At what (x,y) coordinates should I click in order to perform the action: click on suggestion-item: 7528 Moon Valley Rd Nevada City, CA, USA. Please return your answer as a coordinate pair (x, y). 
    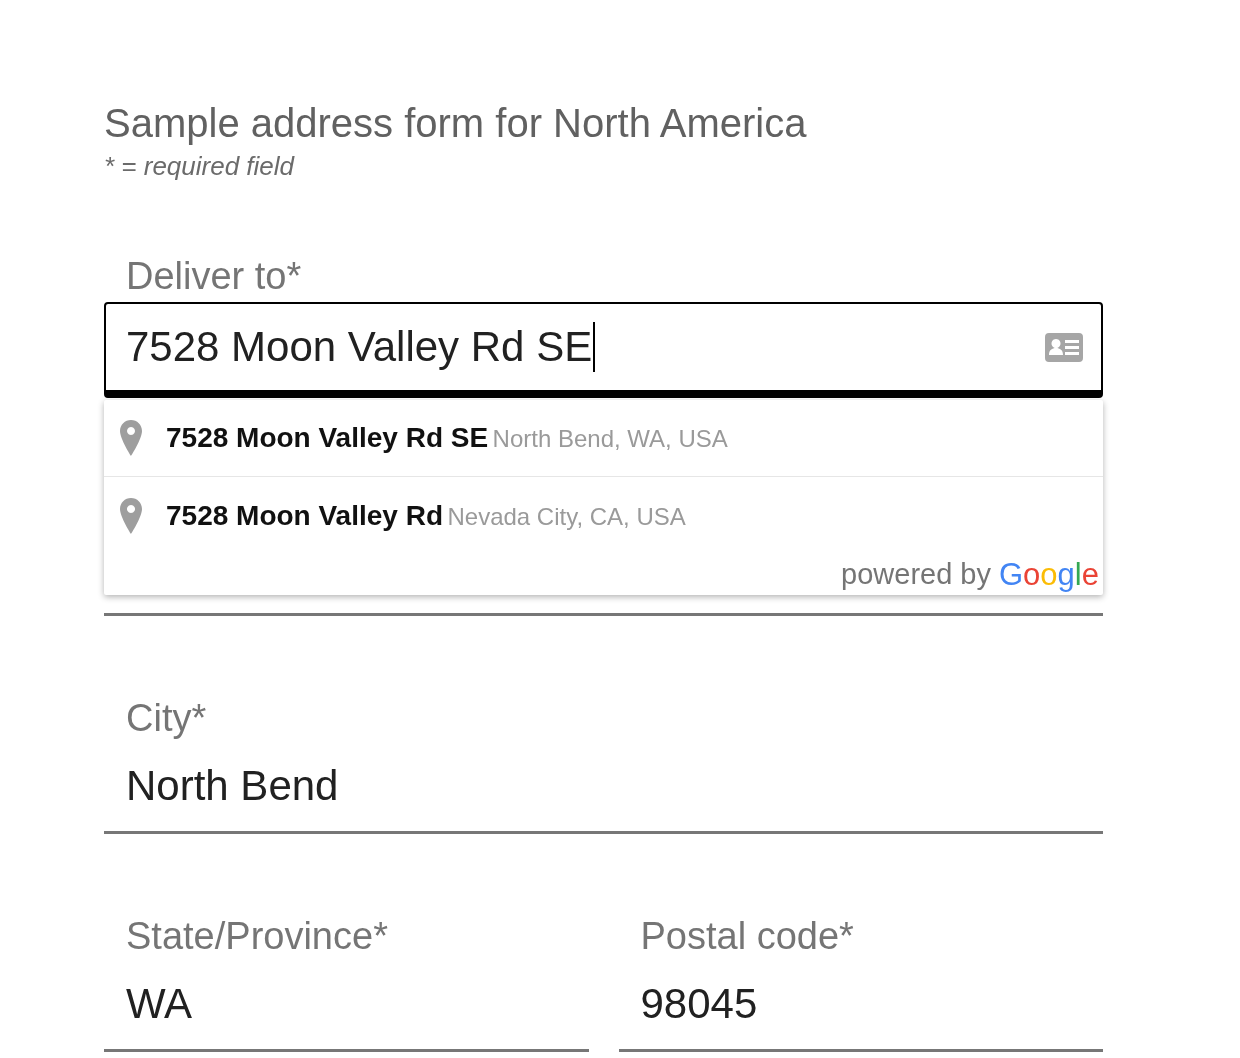
    Looking at the image, I should click on (603, 515).